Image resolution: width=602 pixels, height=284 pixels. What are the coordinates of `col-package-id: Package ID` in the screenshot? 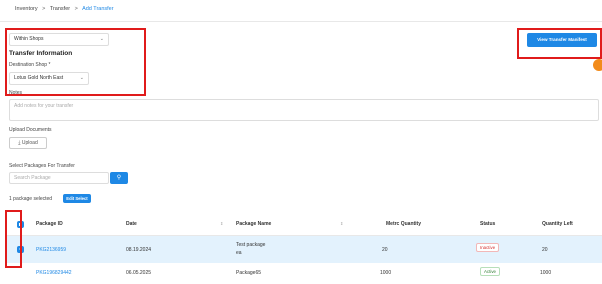 It's located at (49, 224).